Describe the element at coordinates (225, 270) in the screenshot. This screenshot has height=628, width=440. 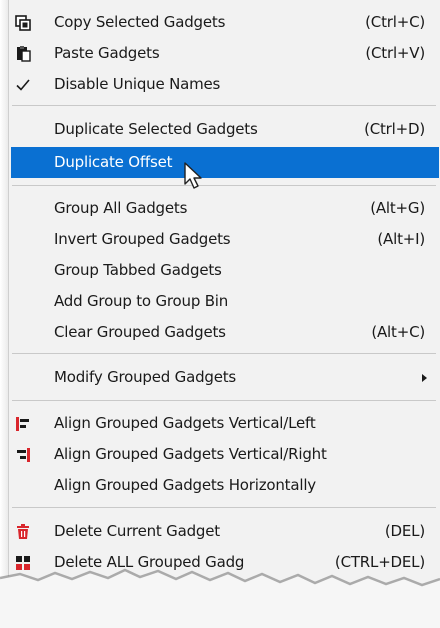
I see `menu-item-group-tabbed-gadgets: Group Tabbed Gadgets` at that location.